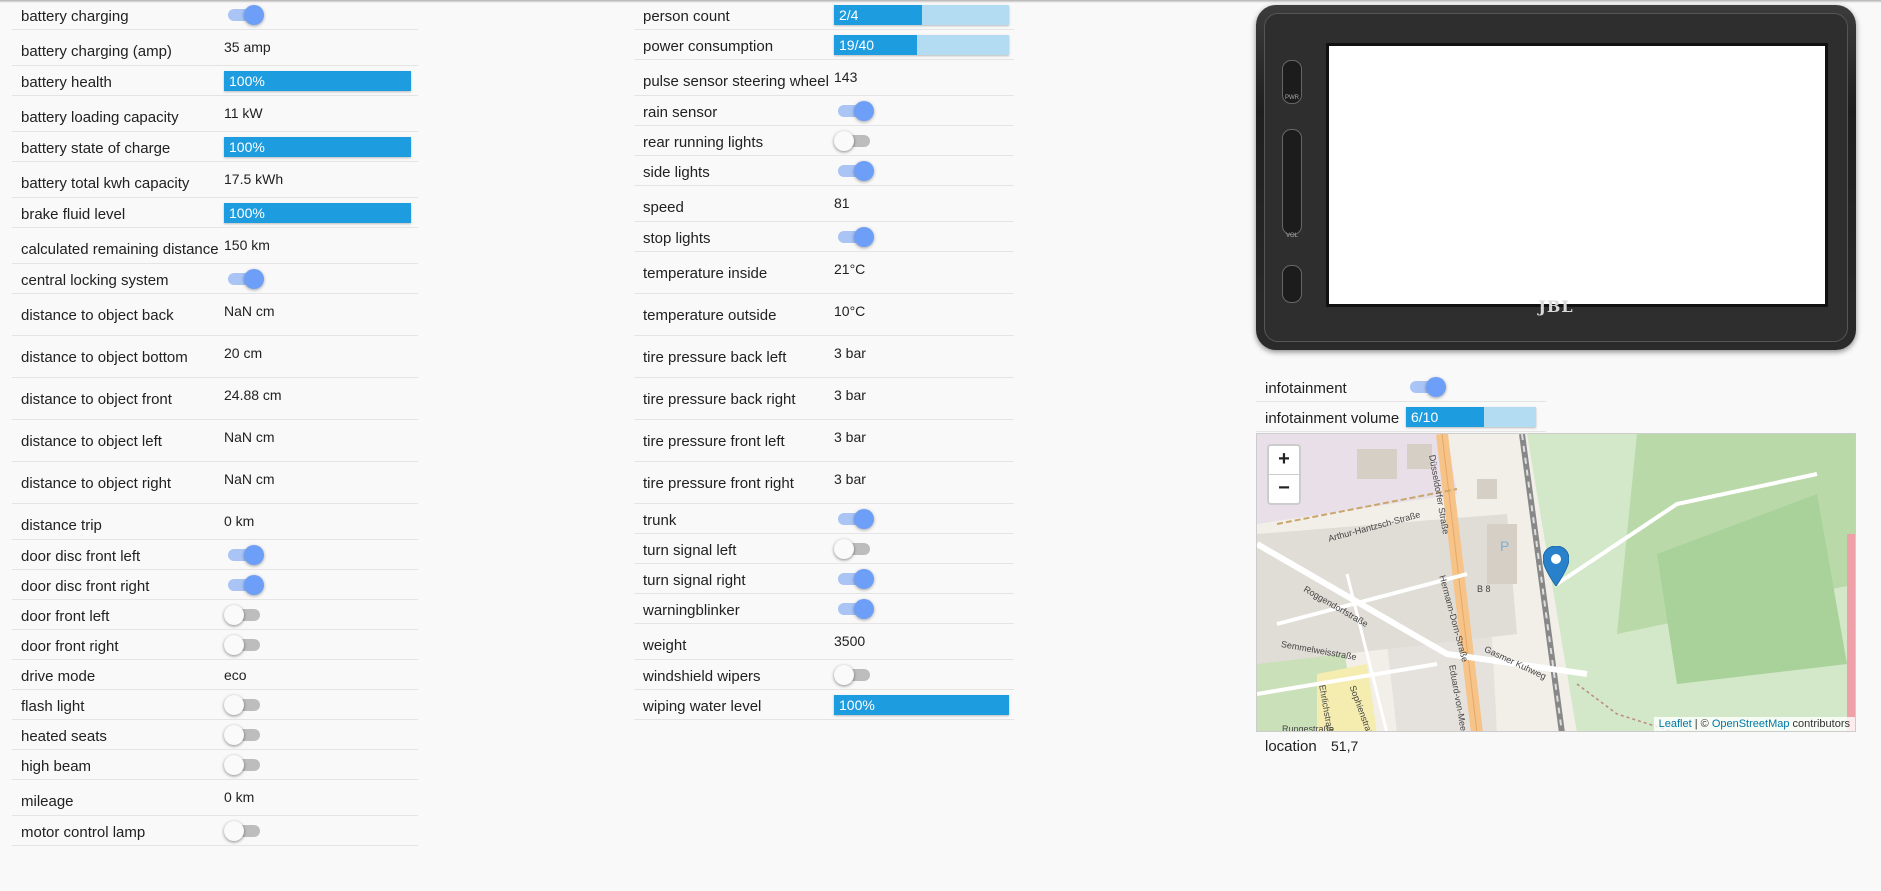 The image size is (1881, 891). What do you see at coordinates (96, 399) in the screenshot?
I see `distance-to-object-front-label: distance to object front` at bounding box center [96, 399].